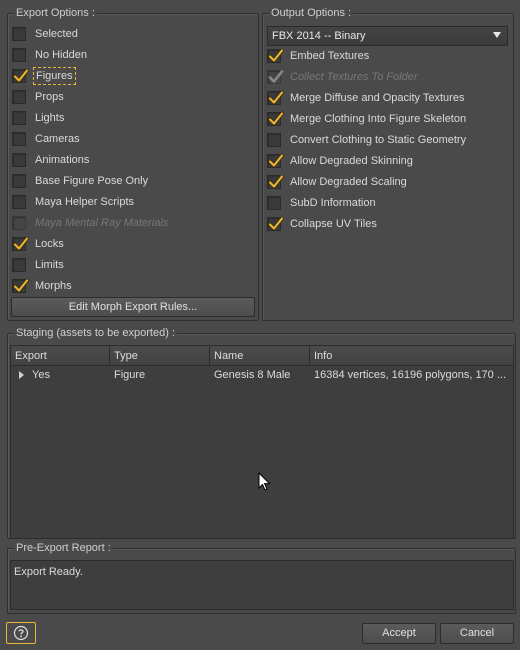 This screenshot has width=520, height=650. What do you see at coordinates (54, 76) in the screenshot?
I see `checkbox-label: Figures` at bounding box center [54, 76].